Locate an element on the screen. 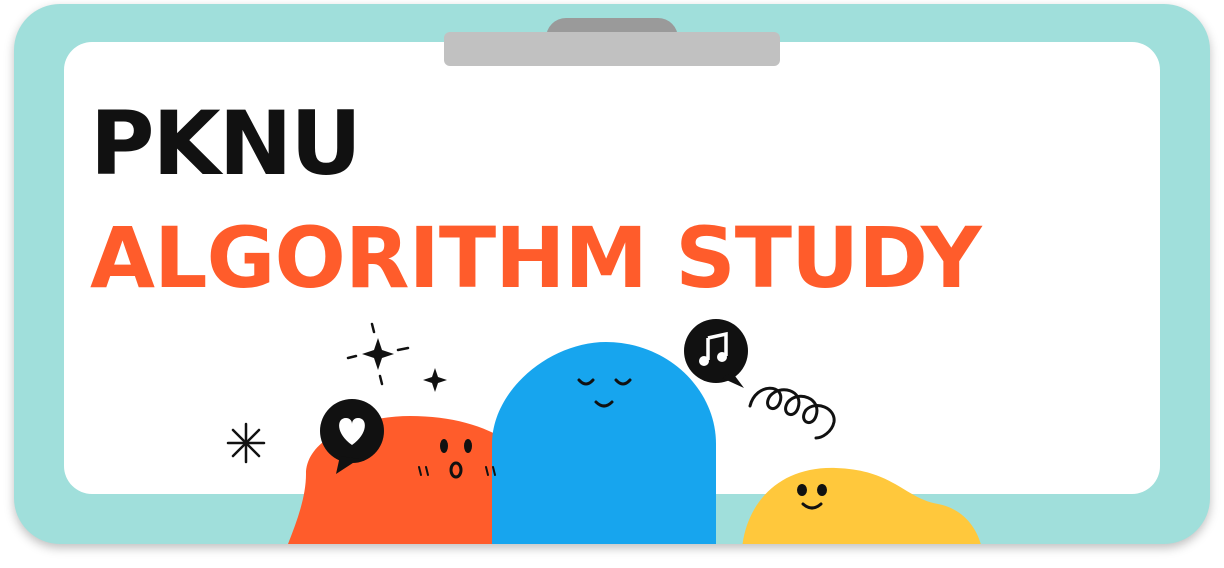 The height and width of the screenshot is (568, 1224). sparkle-icon is located at coordinates (378, 354).